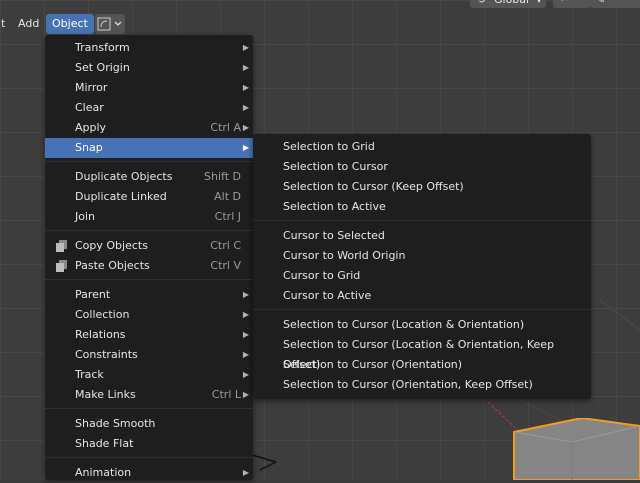 The height and width of the screenshot is (483, 640). Describe the element at coordinates (149, 315) in the screenshot. I see `menu-item-collection: Collection ▶` at that location.